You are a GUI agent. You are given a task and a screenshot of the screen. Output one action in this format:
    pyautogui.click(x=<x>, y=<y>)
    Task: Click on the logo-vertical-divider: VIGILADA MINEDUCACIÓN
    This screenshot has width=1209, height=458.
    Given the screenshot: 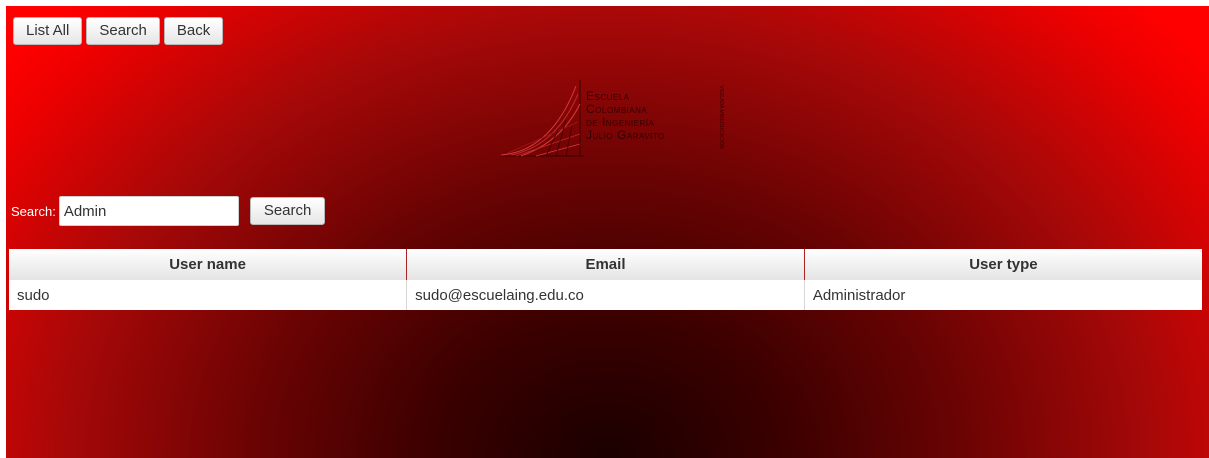 What is the action you would take?
    pyautogui.click(x=721, y=119)
    